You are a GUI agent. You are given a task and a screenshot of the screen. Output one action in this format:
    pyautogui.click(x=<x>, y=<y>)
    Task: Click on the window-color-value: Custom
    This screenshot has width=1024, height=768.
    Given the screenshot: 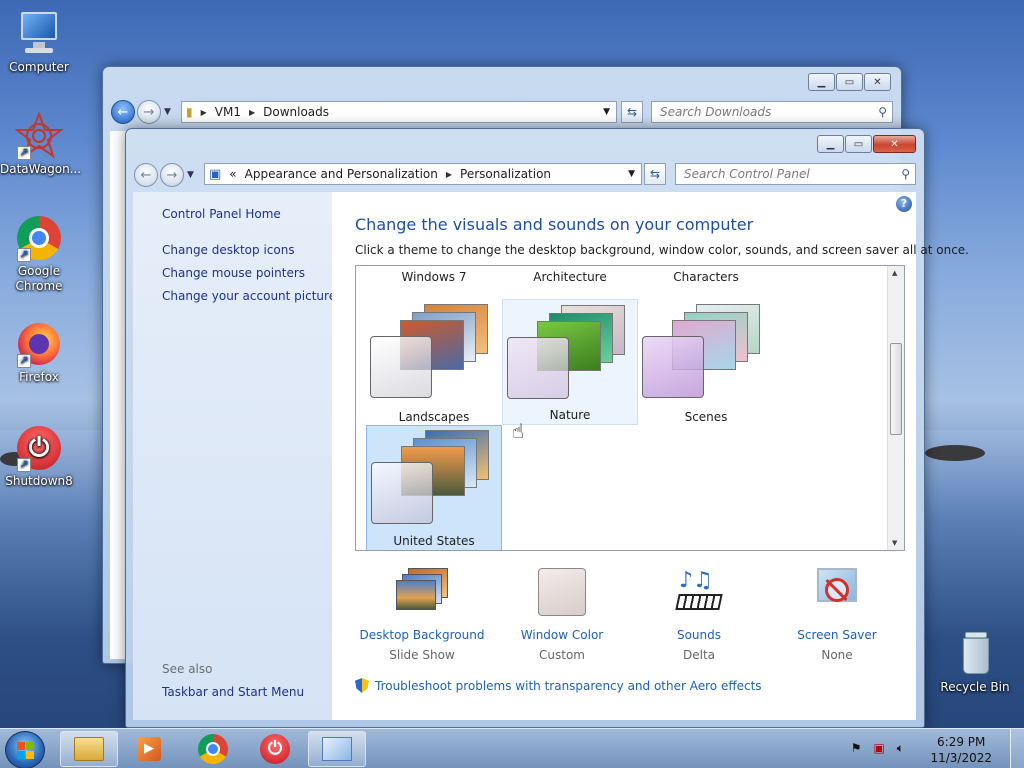 What is the action you would take?
    pyautogui.click(x=562, y=655)
    